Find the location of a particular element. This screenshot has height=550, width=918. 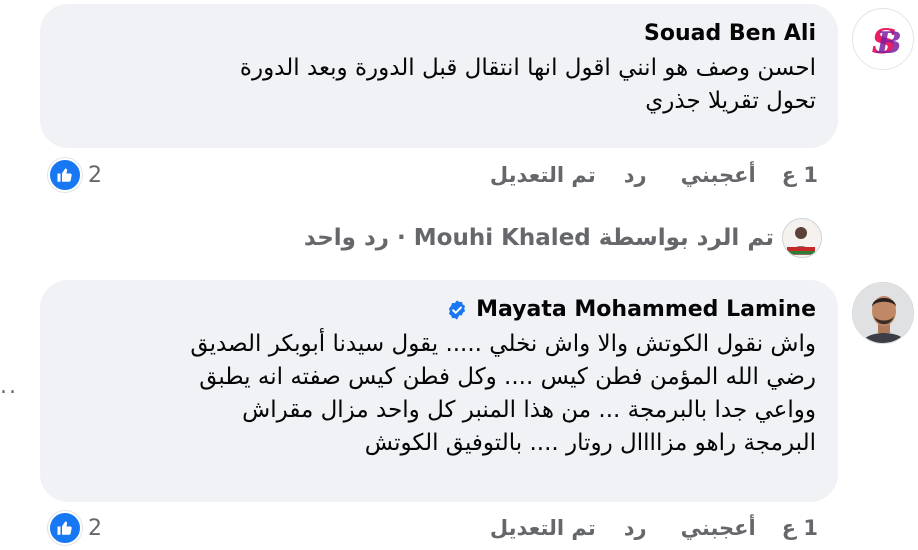

reply-count: رد واحد is located at coordinates (346, 238).